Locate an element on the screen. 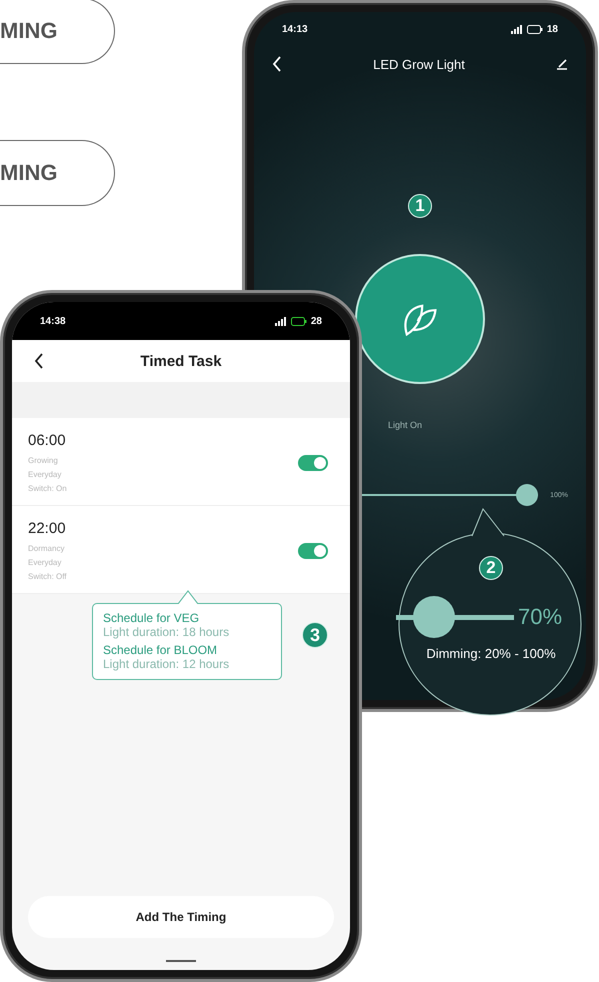 Image resolution: width=599 pixels, height=982 pixels. task-time: 22:00 is located at coordinates (47, 528).